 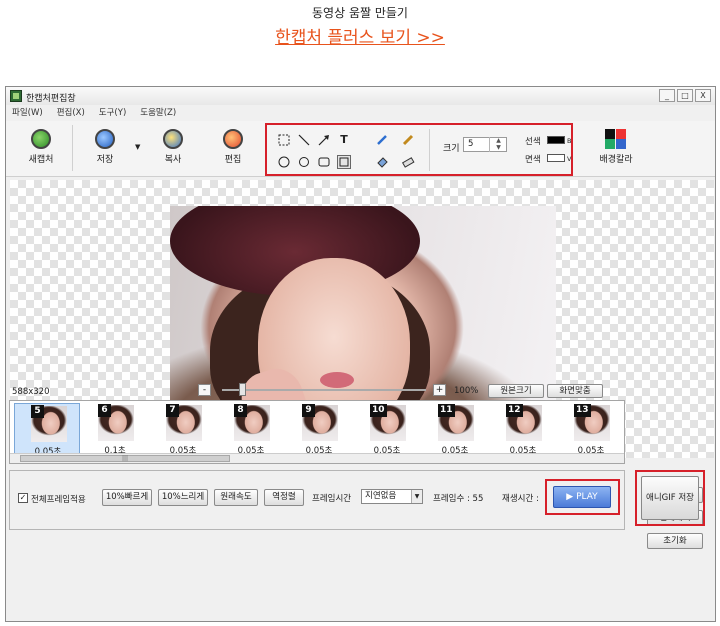 What do you see at coordinates (569, 141) in the screenshot?
I see `line-color-key: B` at bounding box center [569, 141].